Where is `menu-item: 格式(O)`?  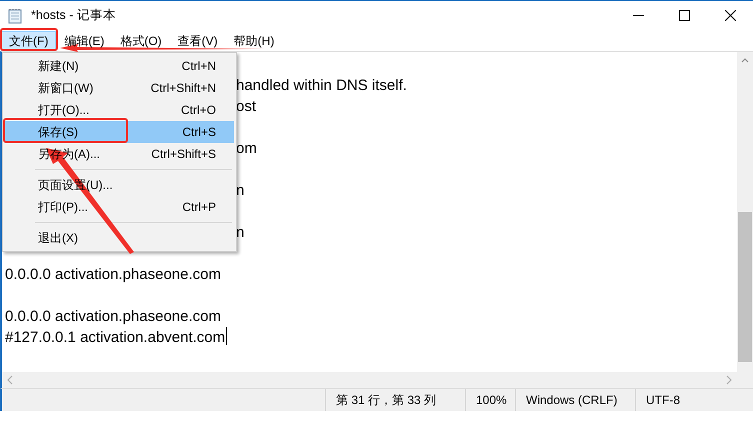 menu-item: 格式(O) is located at coordinates (141, 40).